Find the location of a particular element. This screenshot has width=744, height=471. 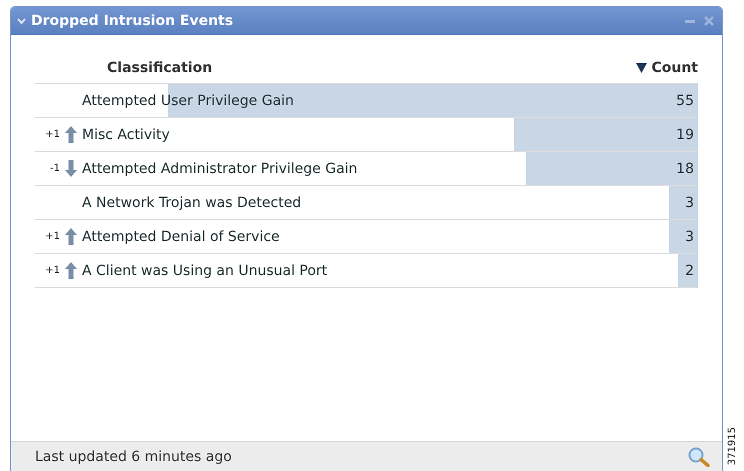

count-cell-text: 55 is located at coordinates (685, 100).